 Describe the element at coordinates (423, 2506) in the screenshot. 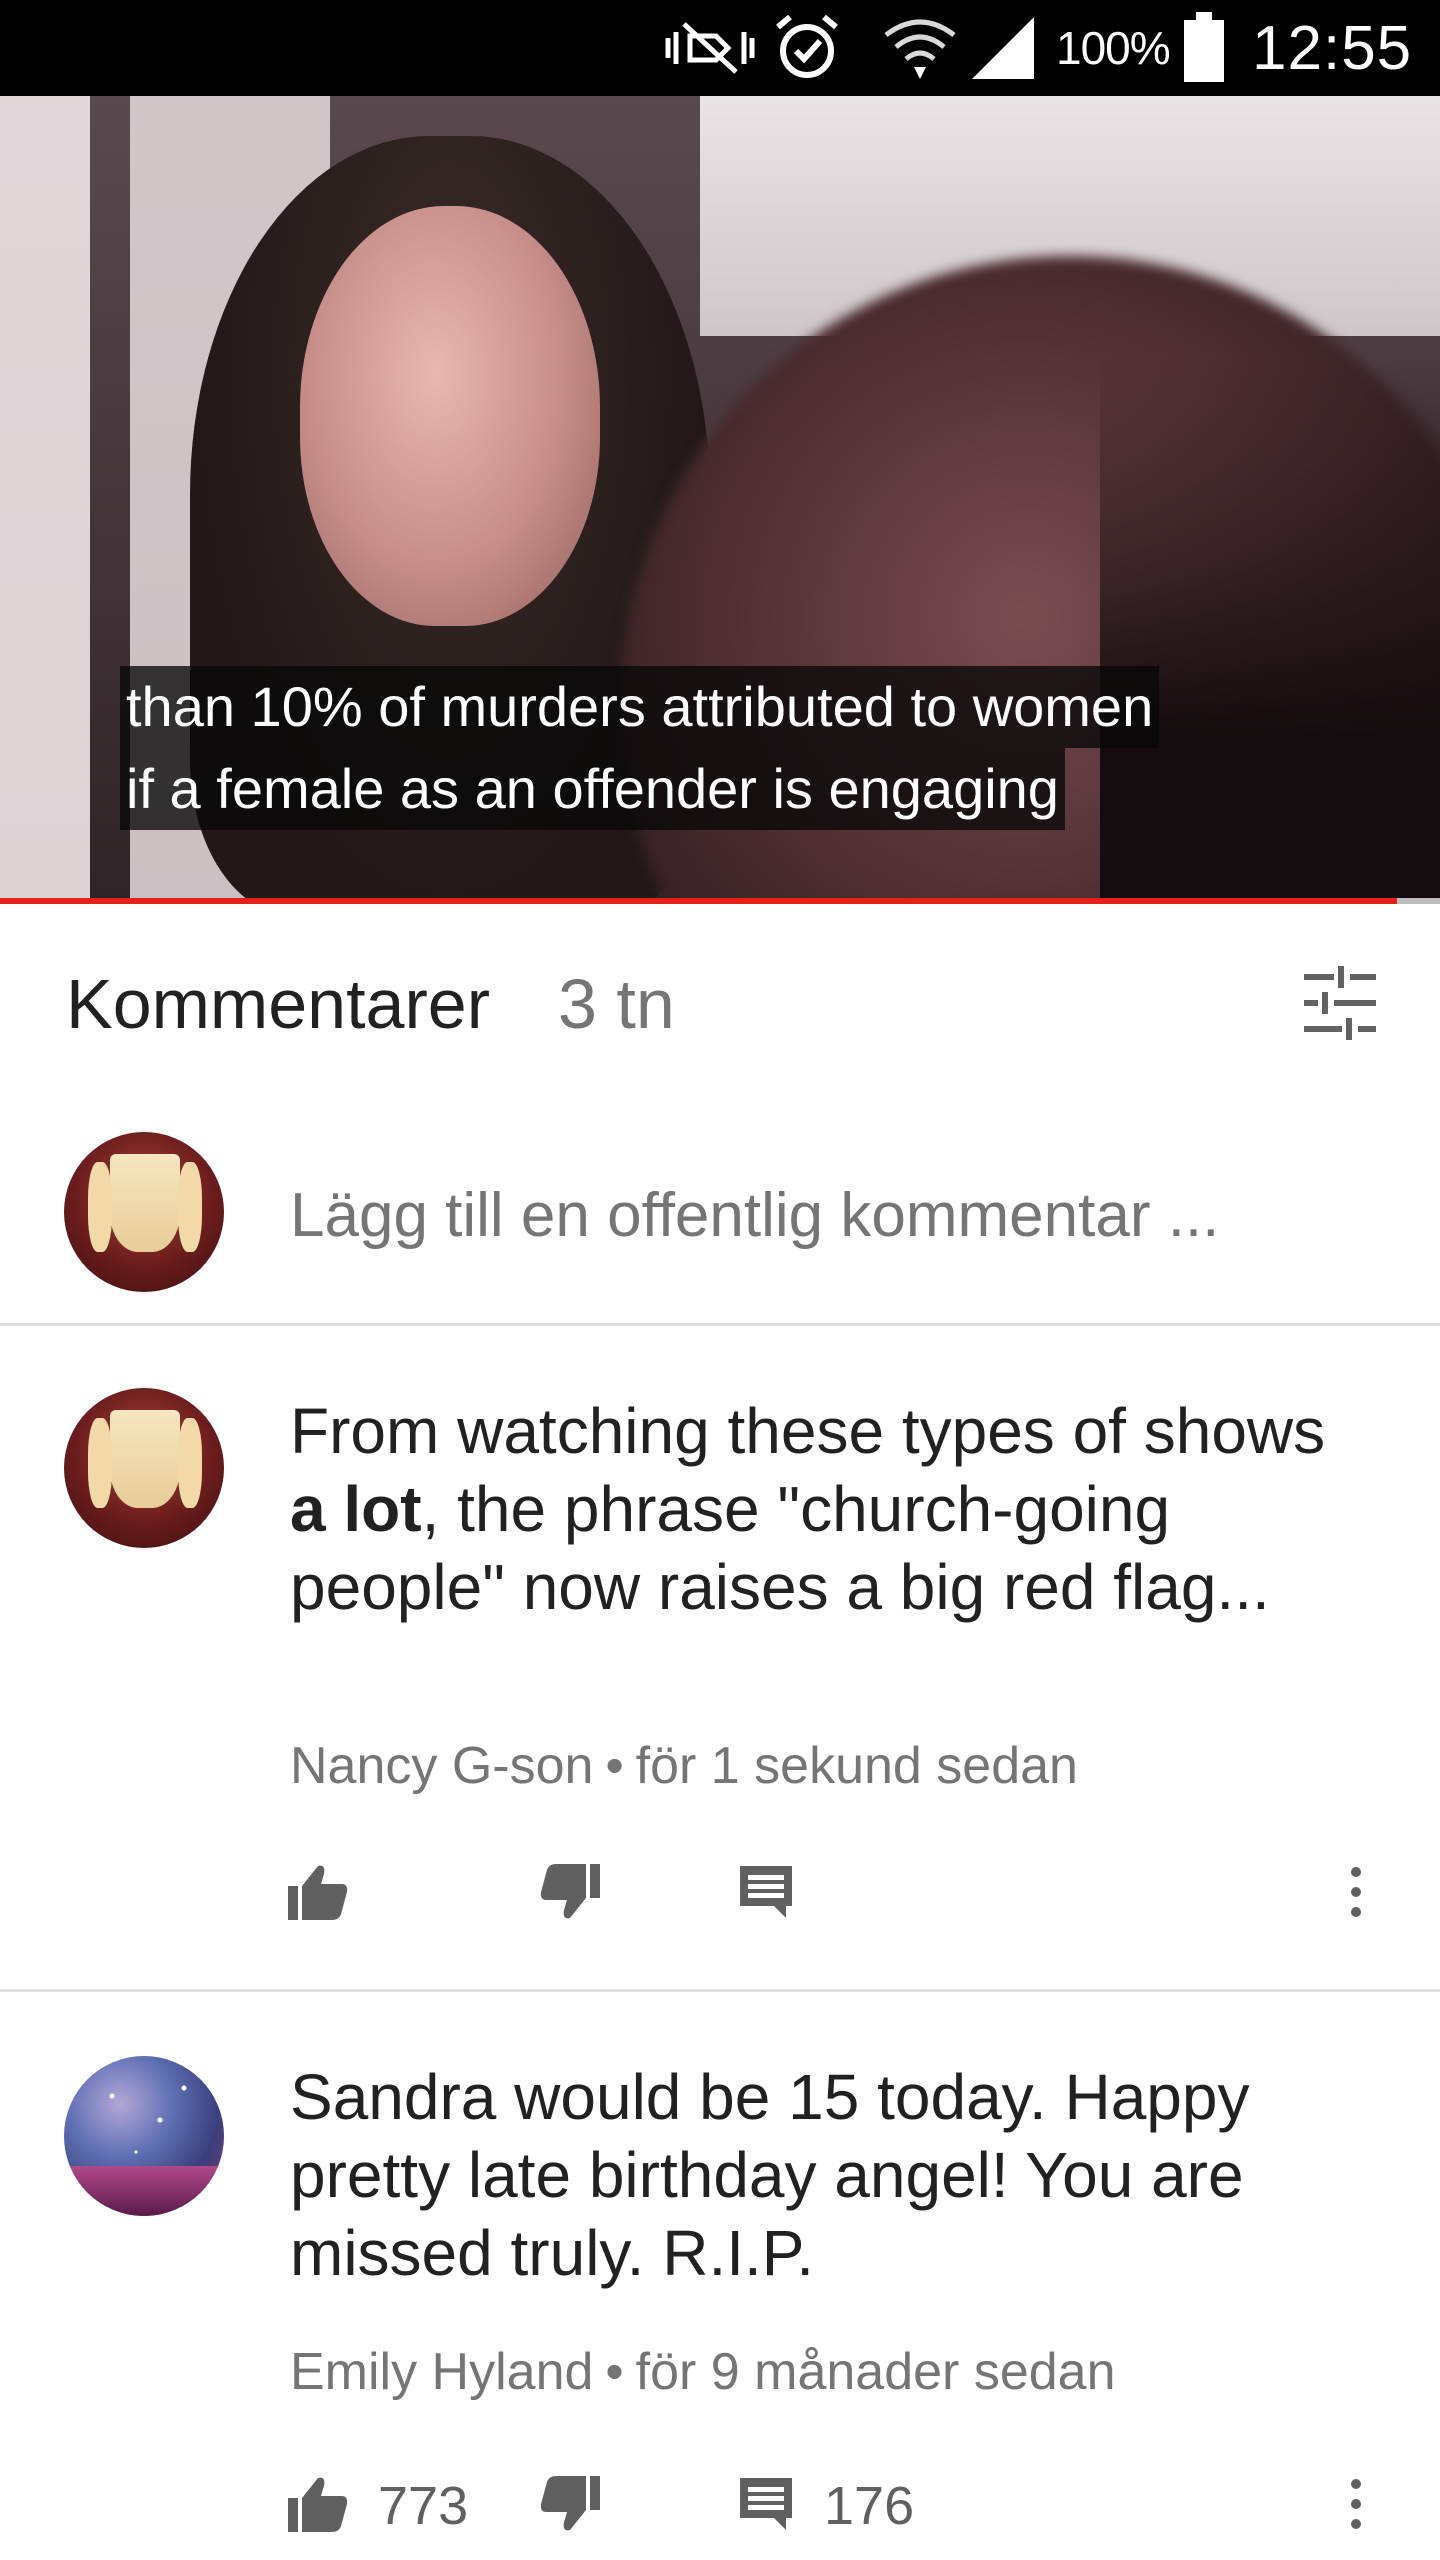

I see `like-count: 773` at that location.